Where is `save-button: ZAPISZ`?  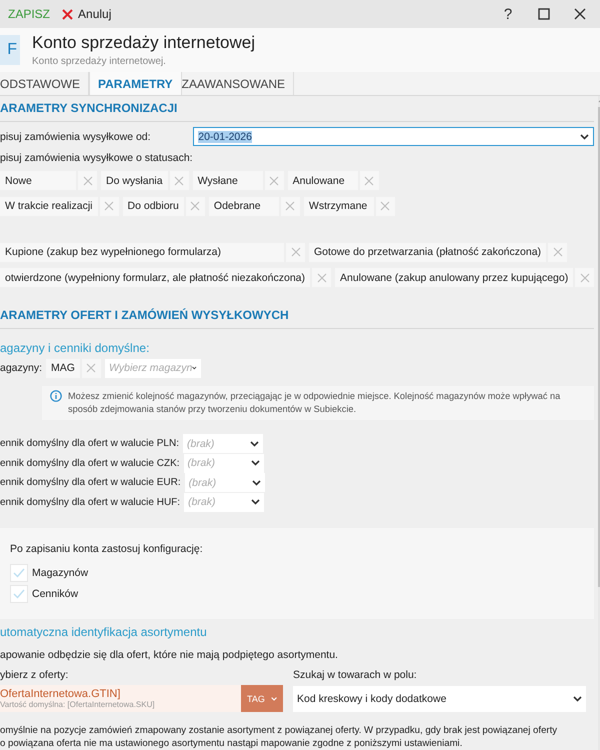
save-button: ZAPISZ is located at coordinates (29, 14).